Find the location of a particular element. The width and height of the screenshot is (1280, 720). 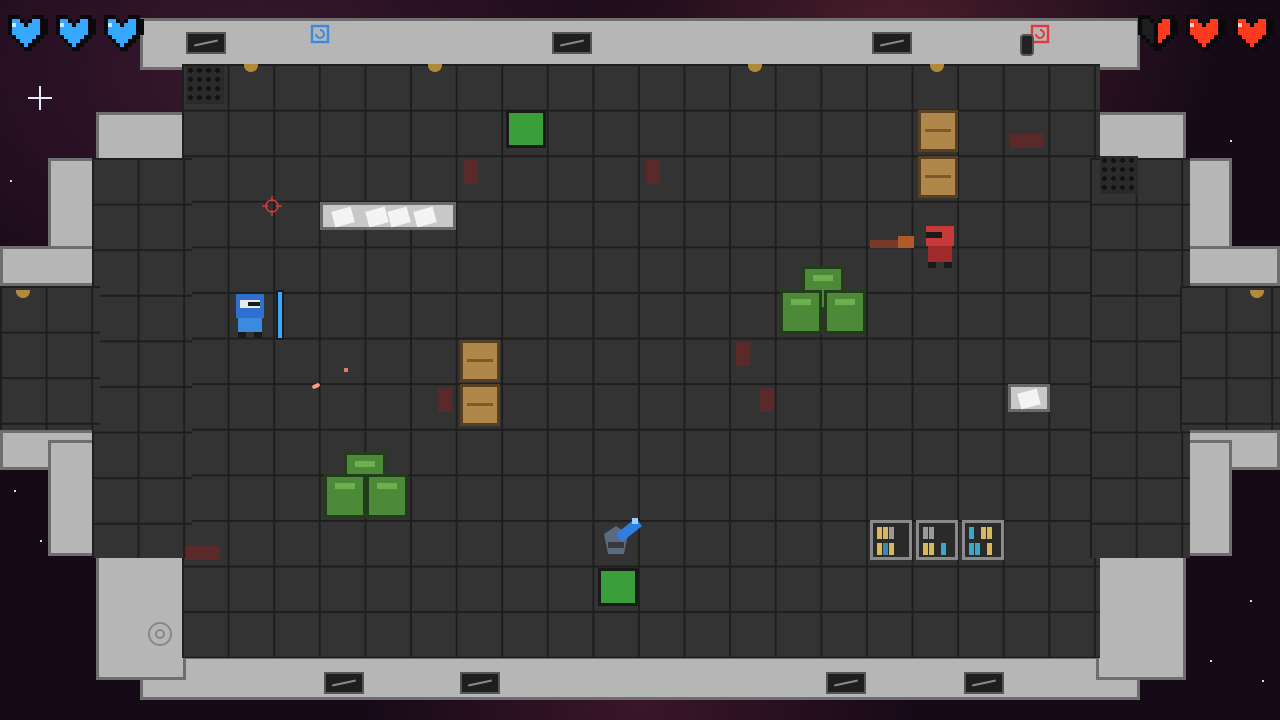

heart-half-icon is located at coordinates (1158, 33).